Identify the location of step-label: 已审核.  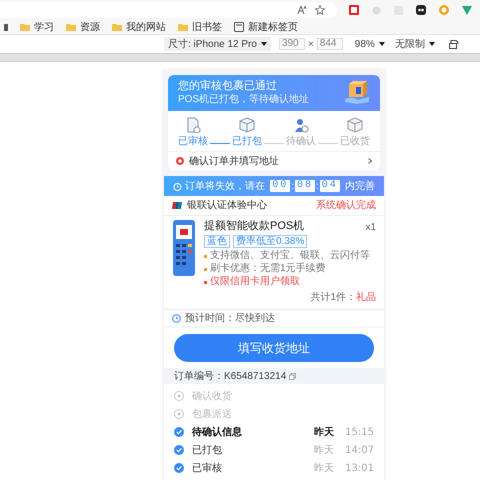
(193, 141).